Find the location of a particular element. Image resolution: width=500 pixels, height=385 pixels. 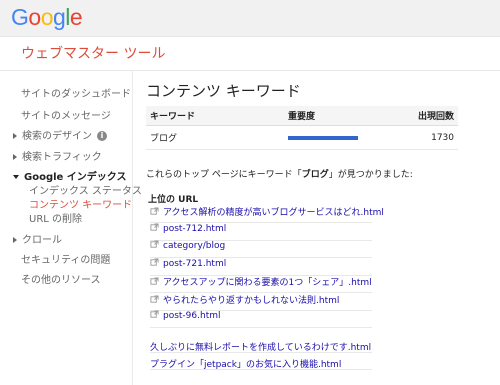

sidebar-item-label: 検索のデザイン is located at coordinates (57, 136).